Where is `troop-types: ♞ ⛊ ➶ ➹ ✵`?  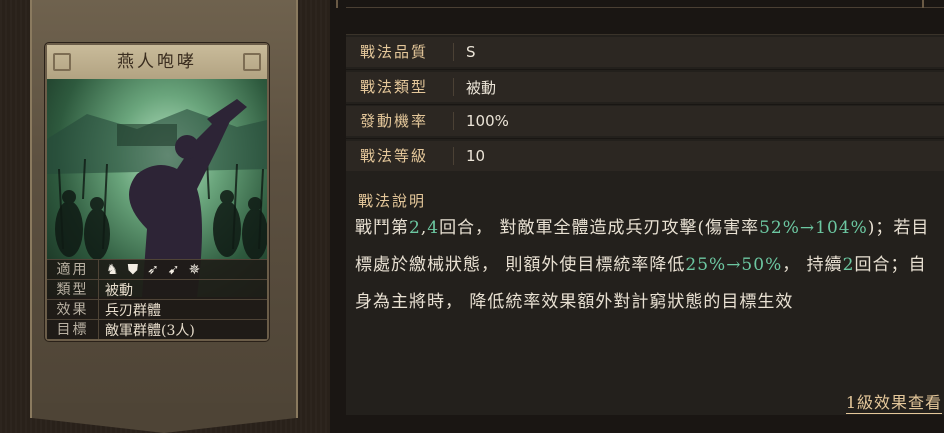 troop-types: ♞ ⛊ ➶ ➹ ✵ is located at coordinates (149, 270).